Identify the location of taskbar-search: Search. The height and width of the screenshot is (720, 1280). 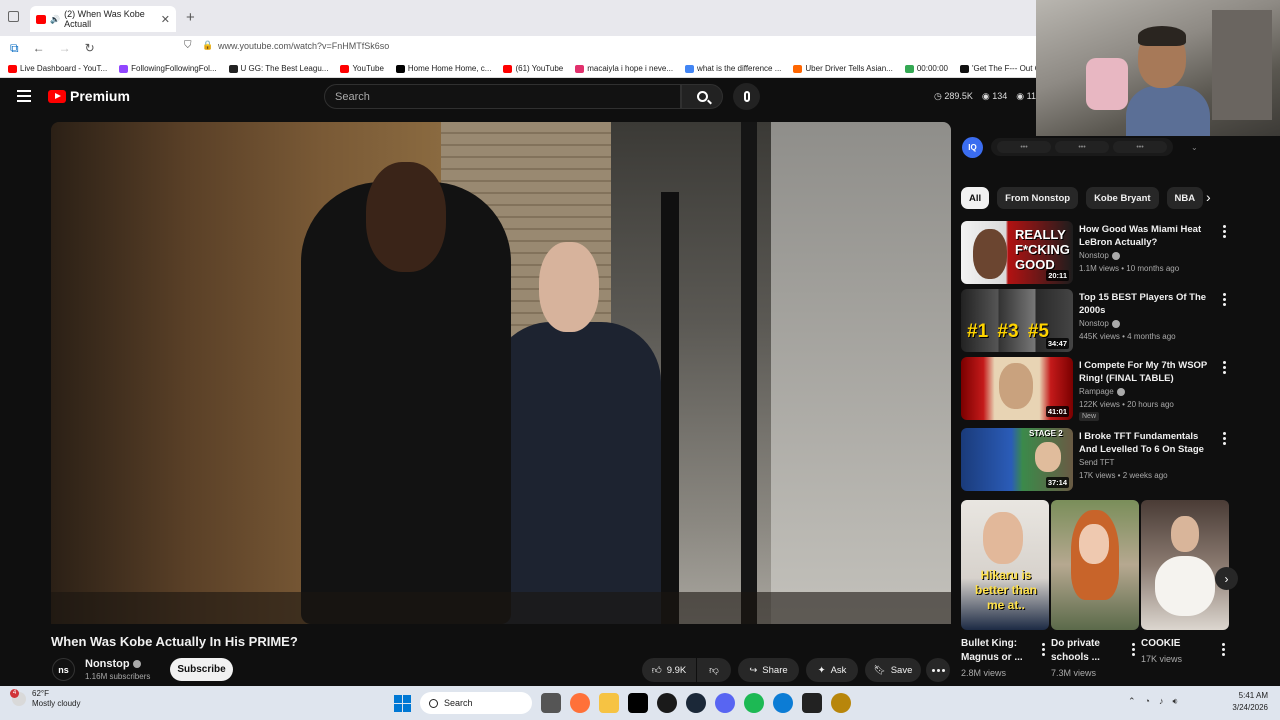
(476, 703).